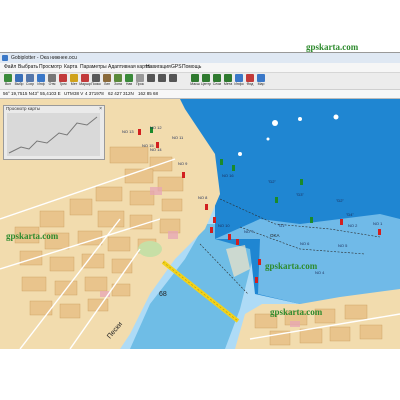  I want to click on point-label-d1: "D1", so click(282, 225).